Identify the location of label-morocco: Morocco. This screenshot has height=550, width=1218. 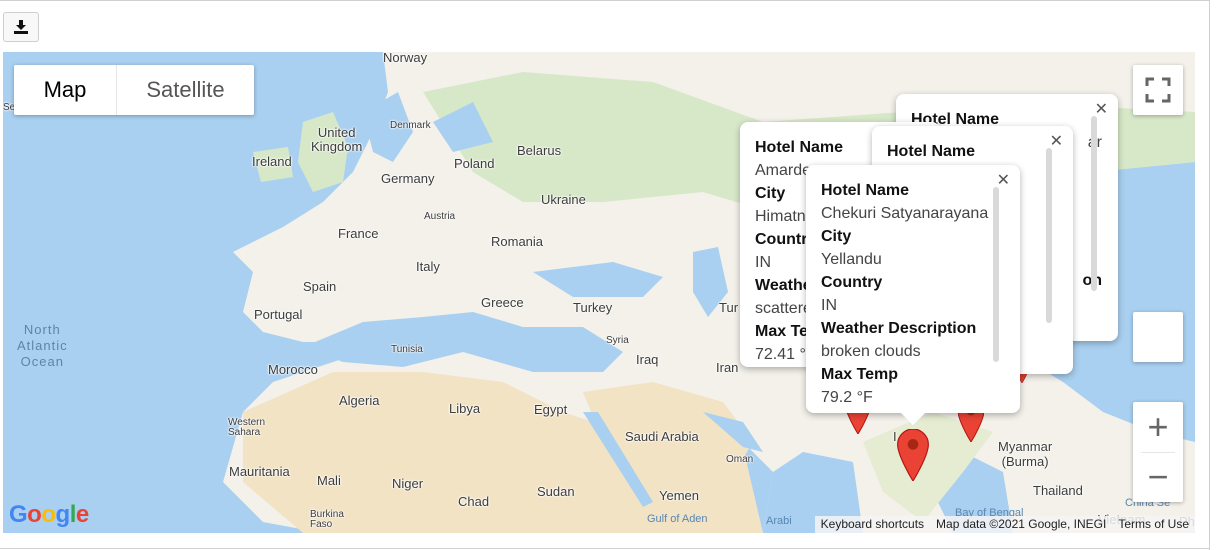
(293, 369).